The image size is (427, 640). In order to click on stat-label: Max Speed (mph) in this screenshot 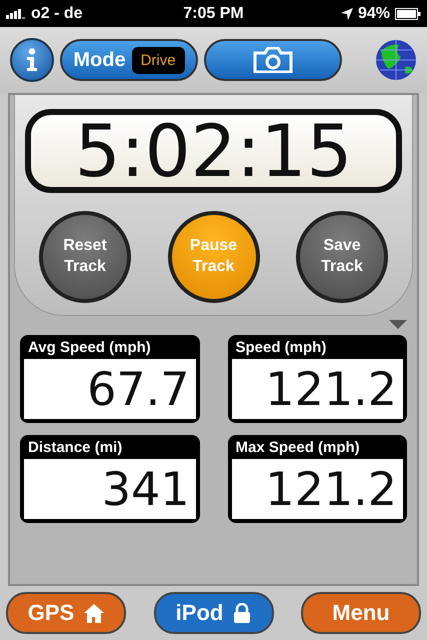, I will do `click(297, 448)`.